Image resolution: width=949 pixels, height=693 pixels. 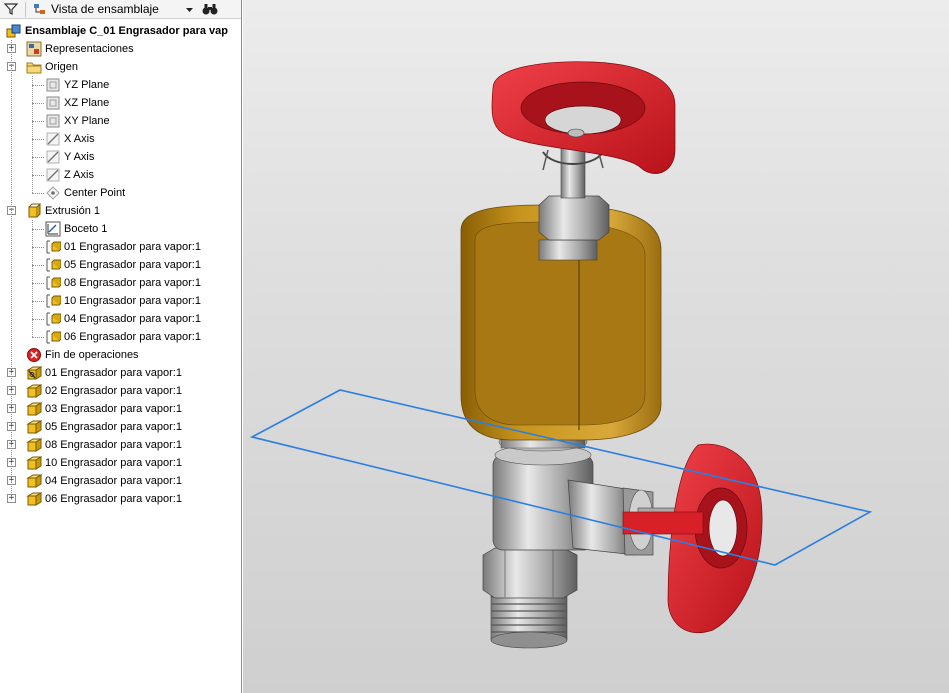 I want to click on tree-item-extrusion-part-2-label: 08 Engrasador para vapor:1, so click(x=132, y=283).